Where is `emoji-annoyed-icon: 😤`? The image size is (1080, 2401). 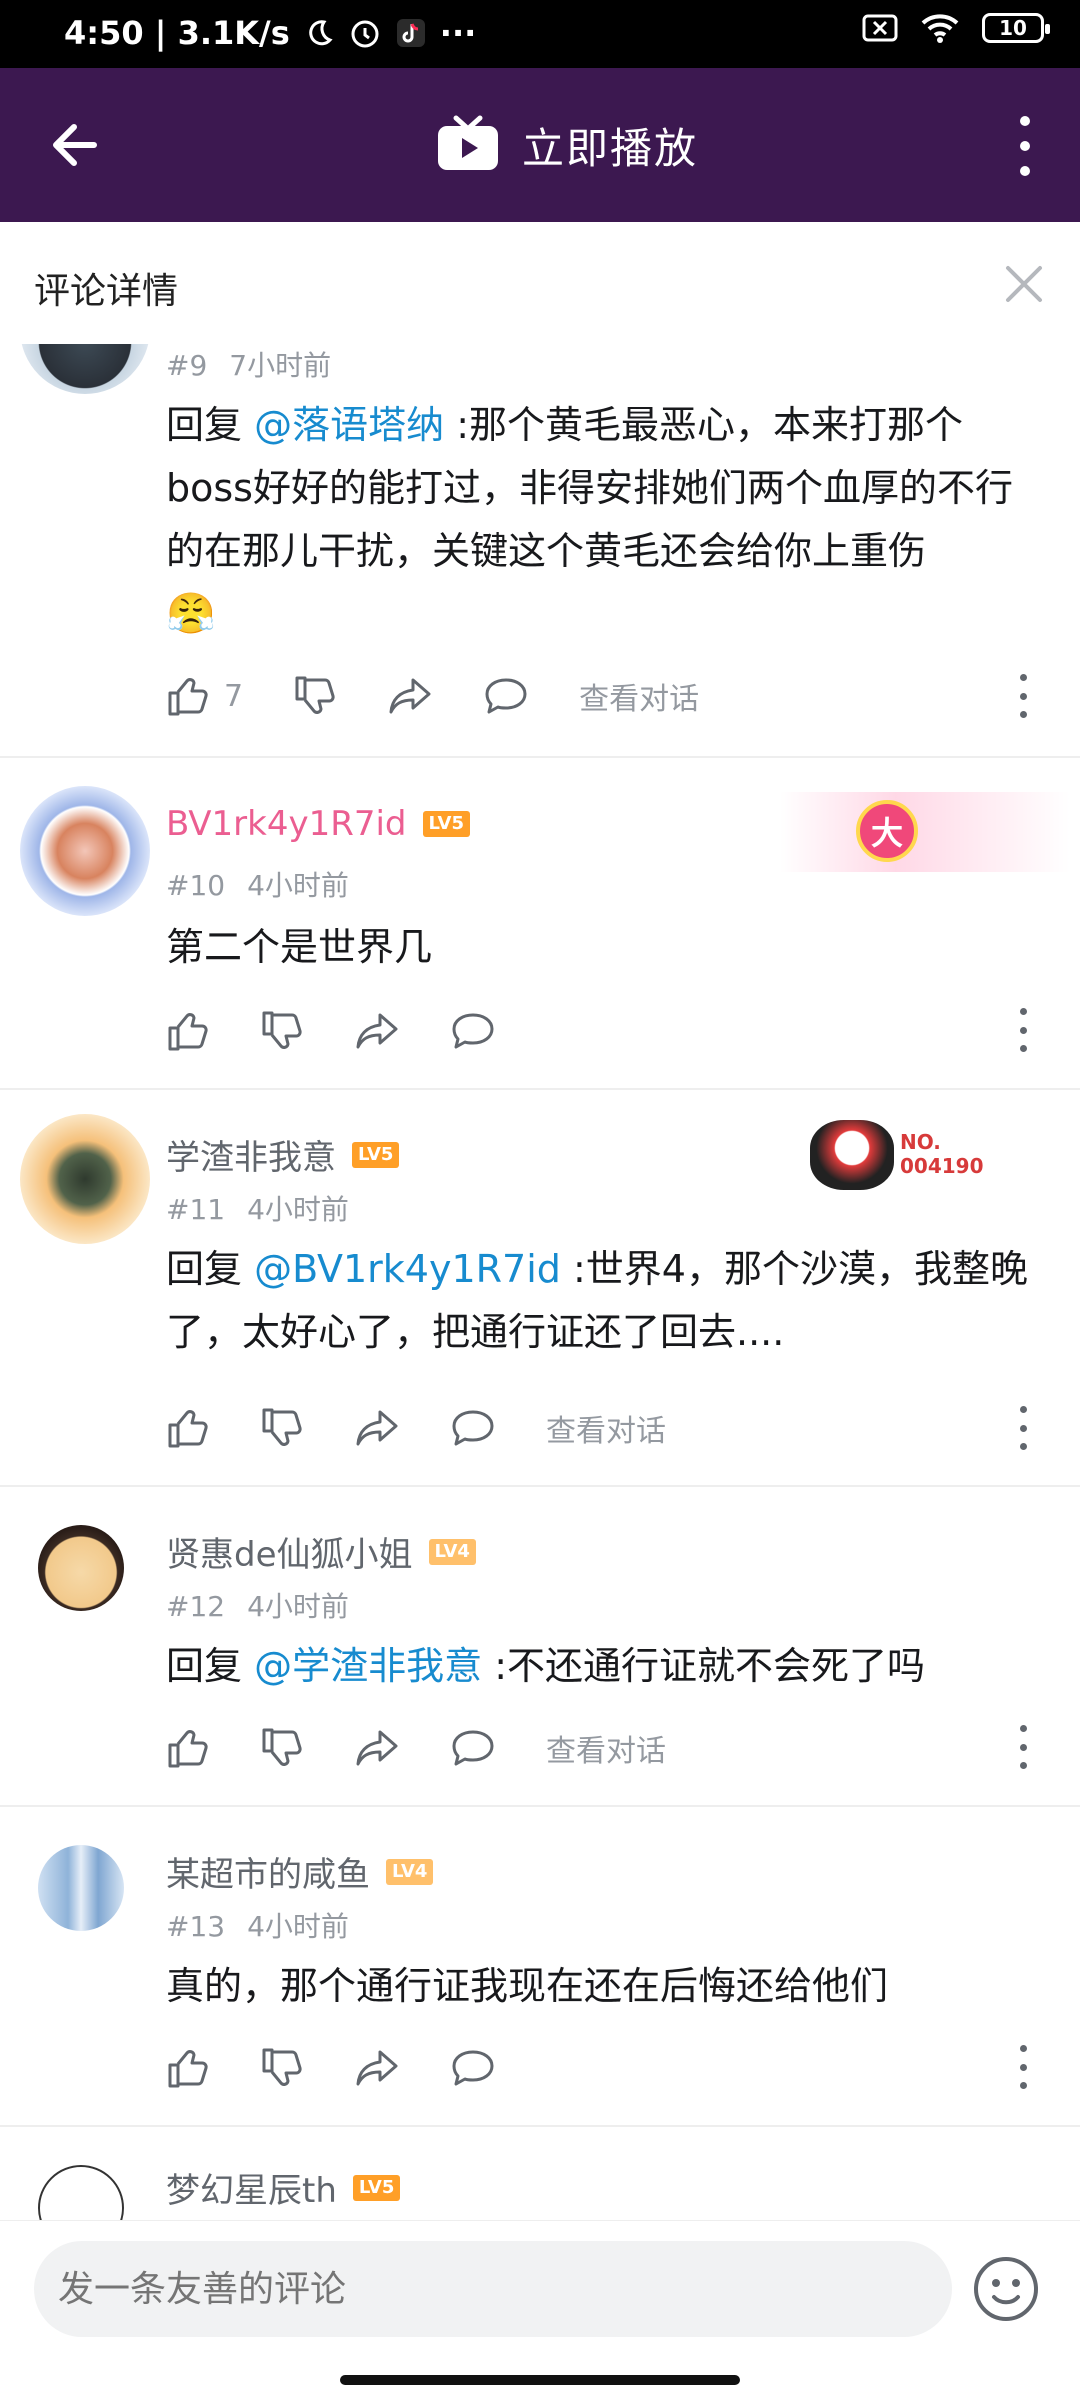
emoji-annoyed-icon: 😤 is located at coordinates (191, 614).